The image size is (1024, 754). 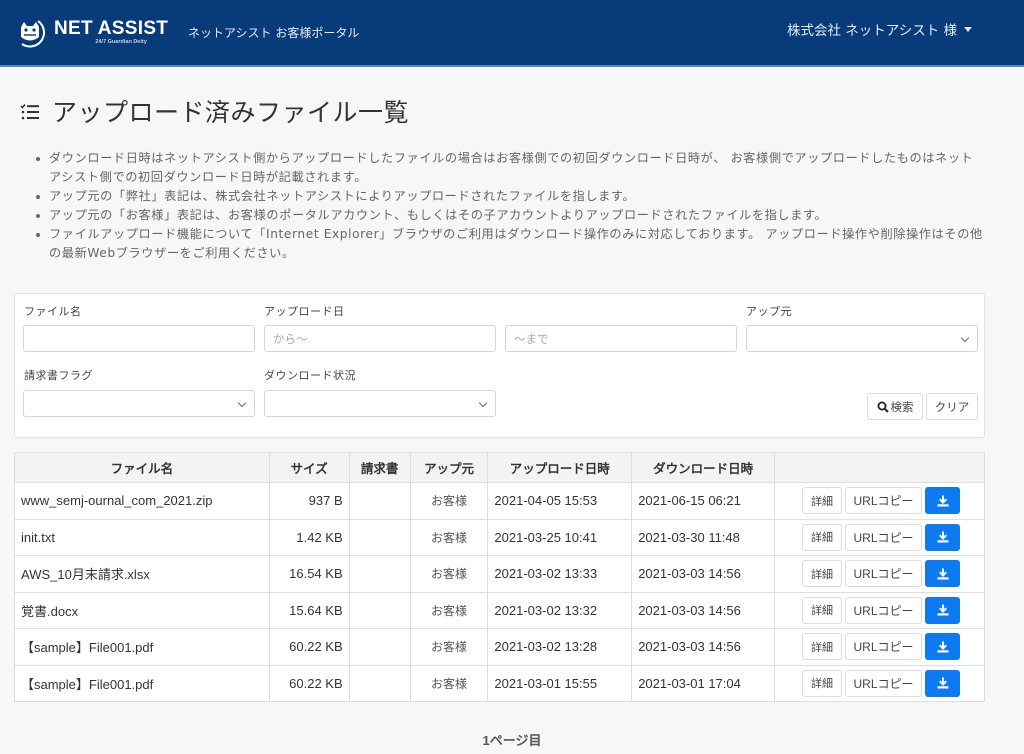 What do you see at coordinates (142, 467) in the screenshot?
I see `column-header-file-name: ファイル名` at bounding box center [142, 467].